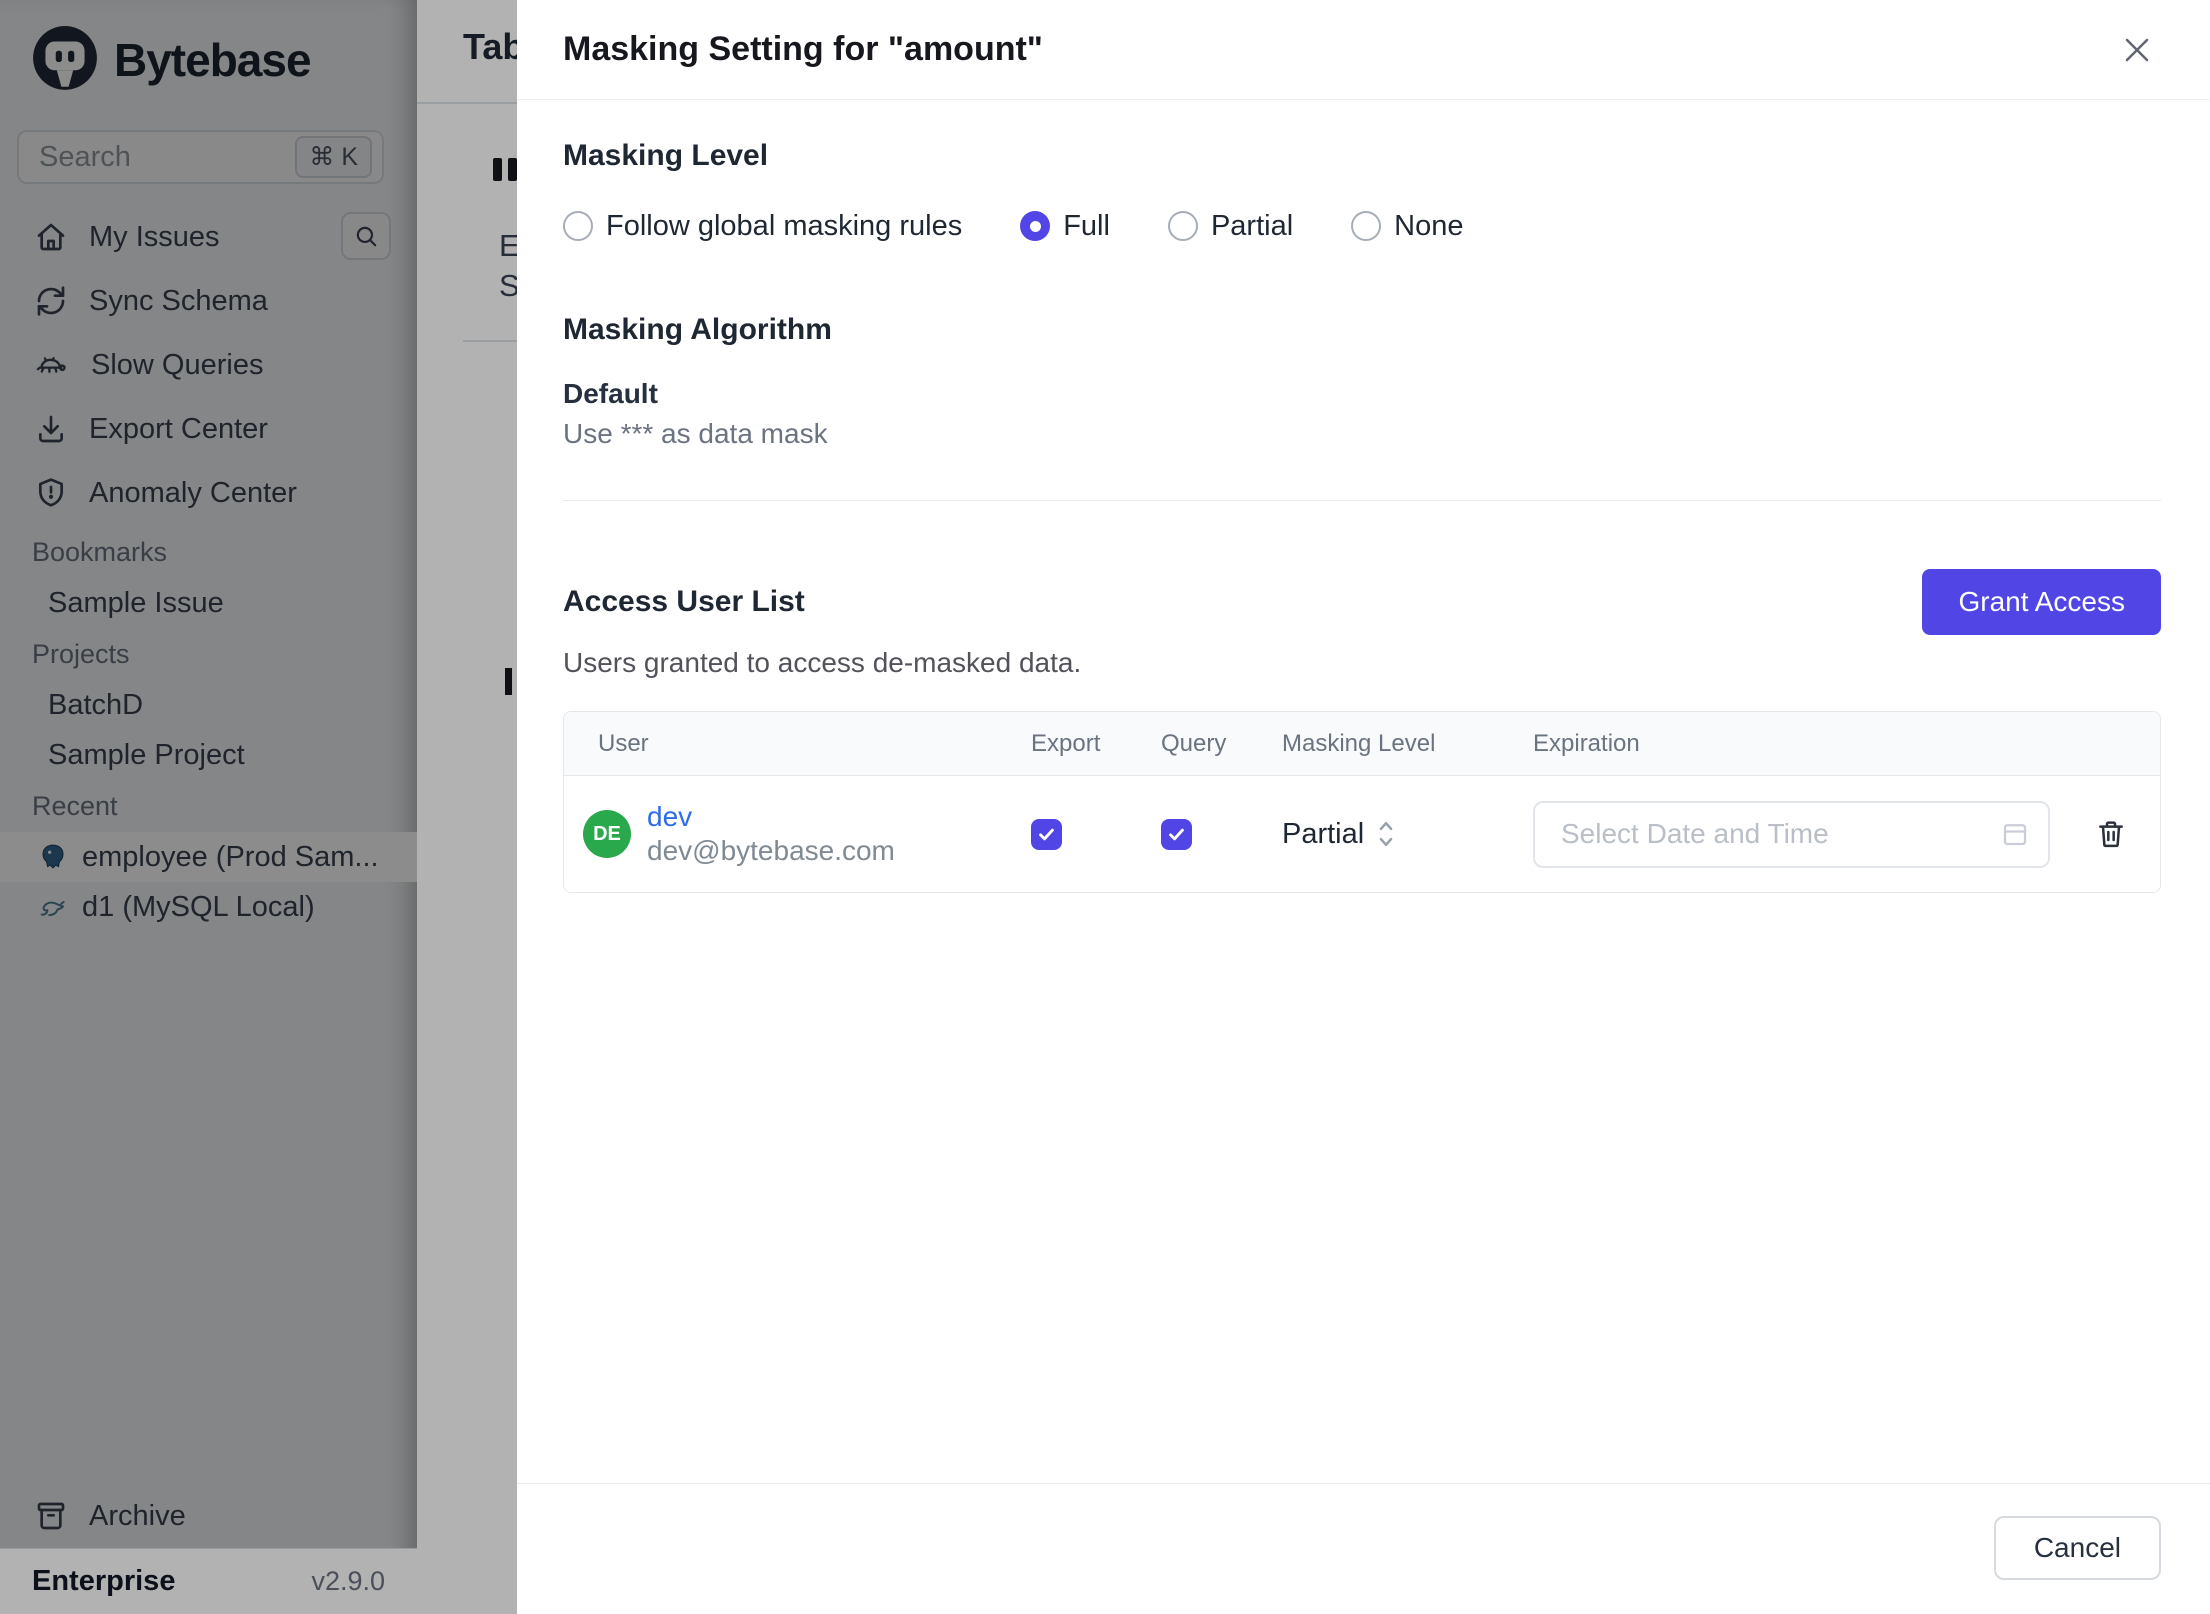  Describe the element at coordinates (771, 850) in the screenshot. I see `user-email: dev@bytebase.com` at that location.